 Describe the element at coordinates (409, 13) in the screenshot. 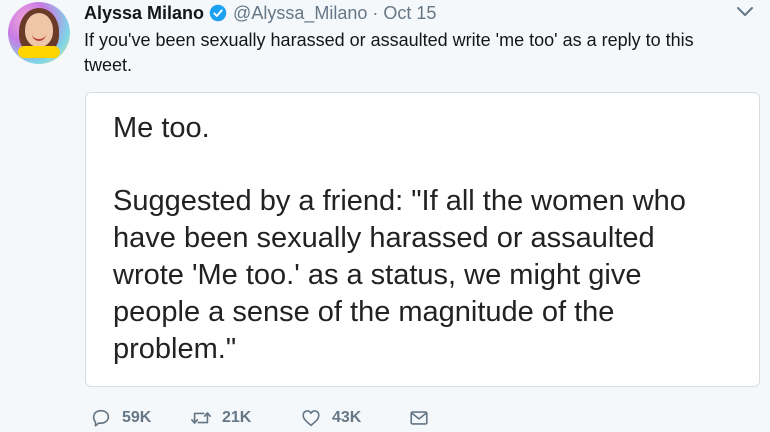

I see `tweet-date: Oct 15` at that location.